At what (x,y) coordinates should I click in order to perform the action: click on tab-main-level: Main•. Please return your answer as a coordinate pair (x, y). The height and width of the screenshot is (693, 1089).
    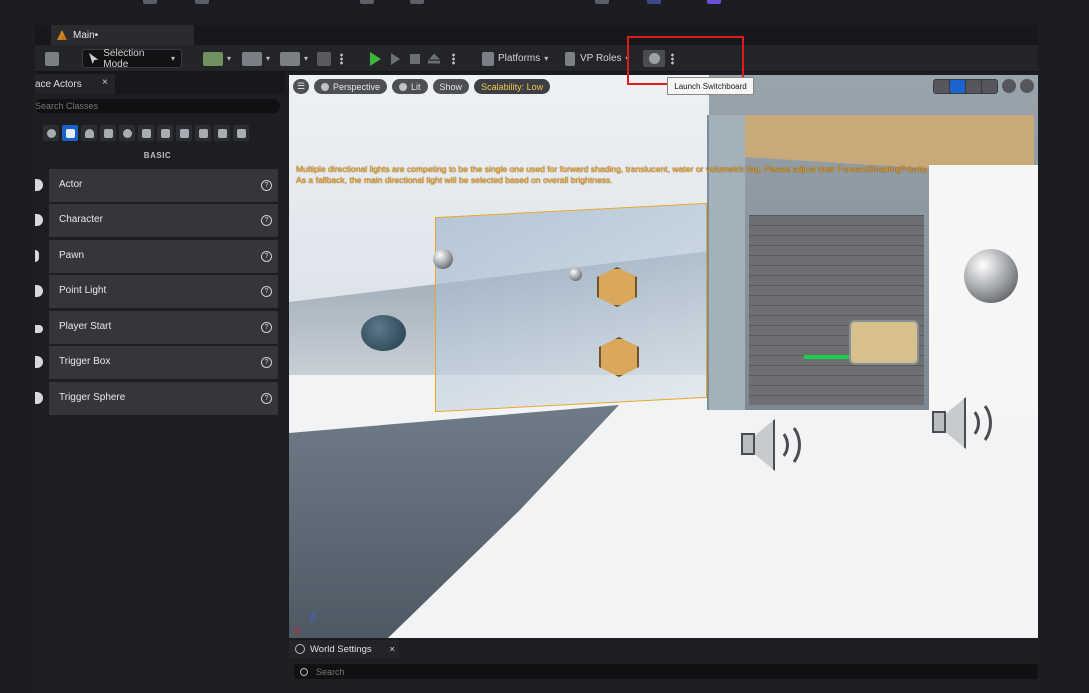
    Looking at the image, I should click on (122, 35).